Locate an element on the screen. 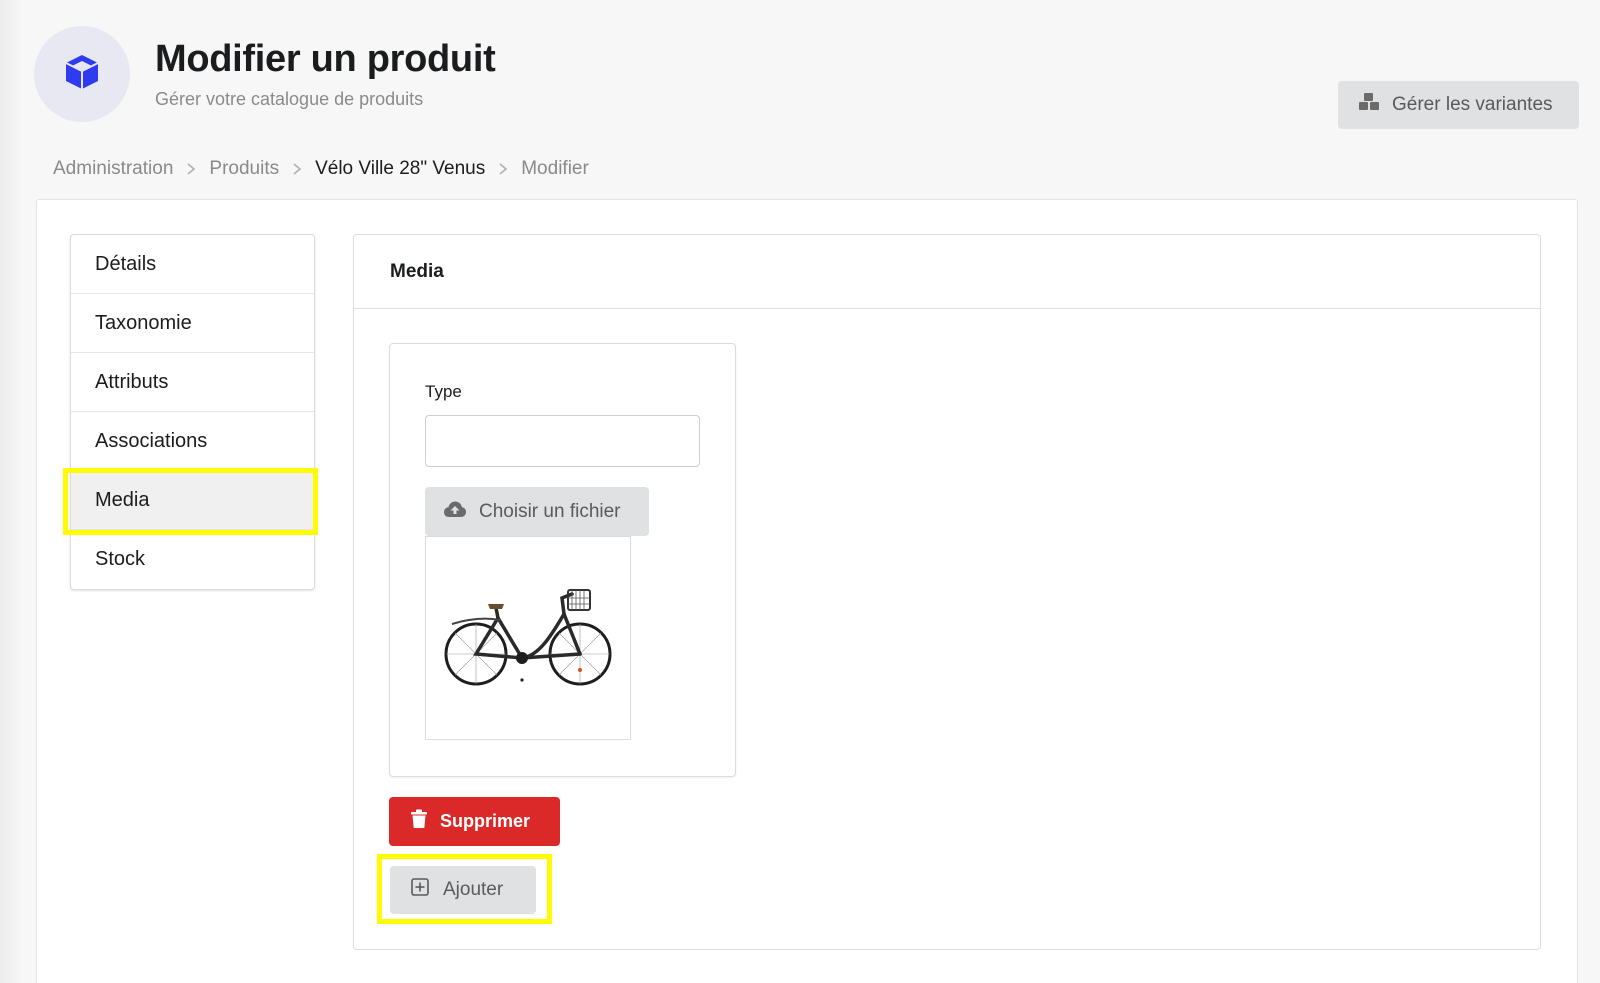 The image size is (1600, 983). side-menu-item-stock: Stock is located at coordinates (192, 559).